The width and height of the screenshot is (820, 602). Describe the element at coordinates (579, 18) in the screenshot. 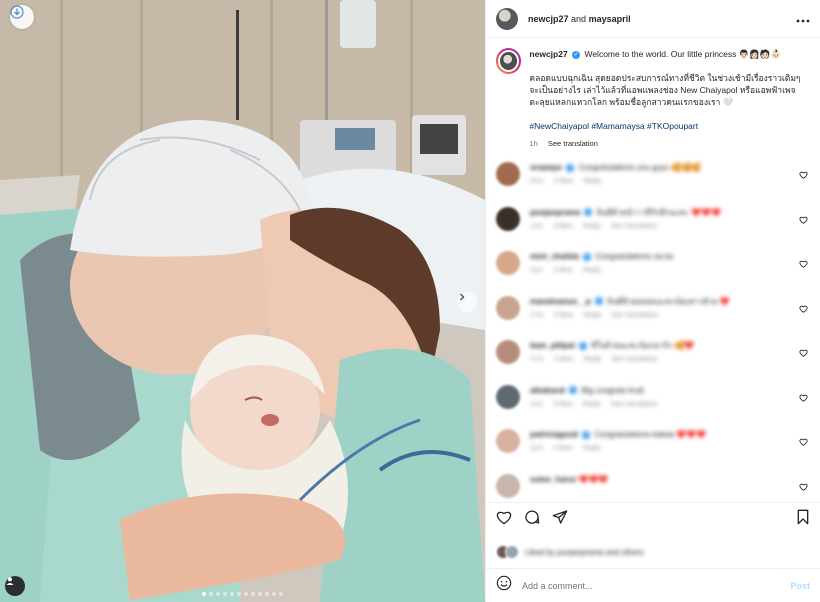

I see `and-text: and` at that location.